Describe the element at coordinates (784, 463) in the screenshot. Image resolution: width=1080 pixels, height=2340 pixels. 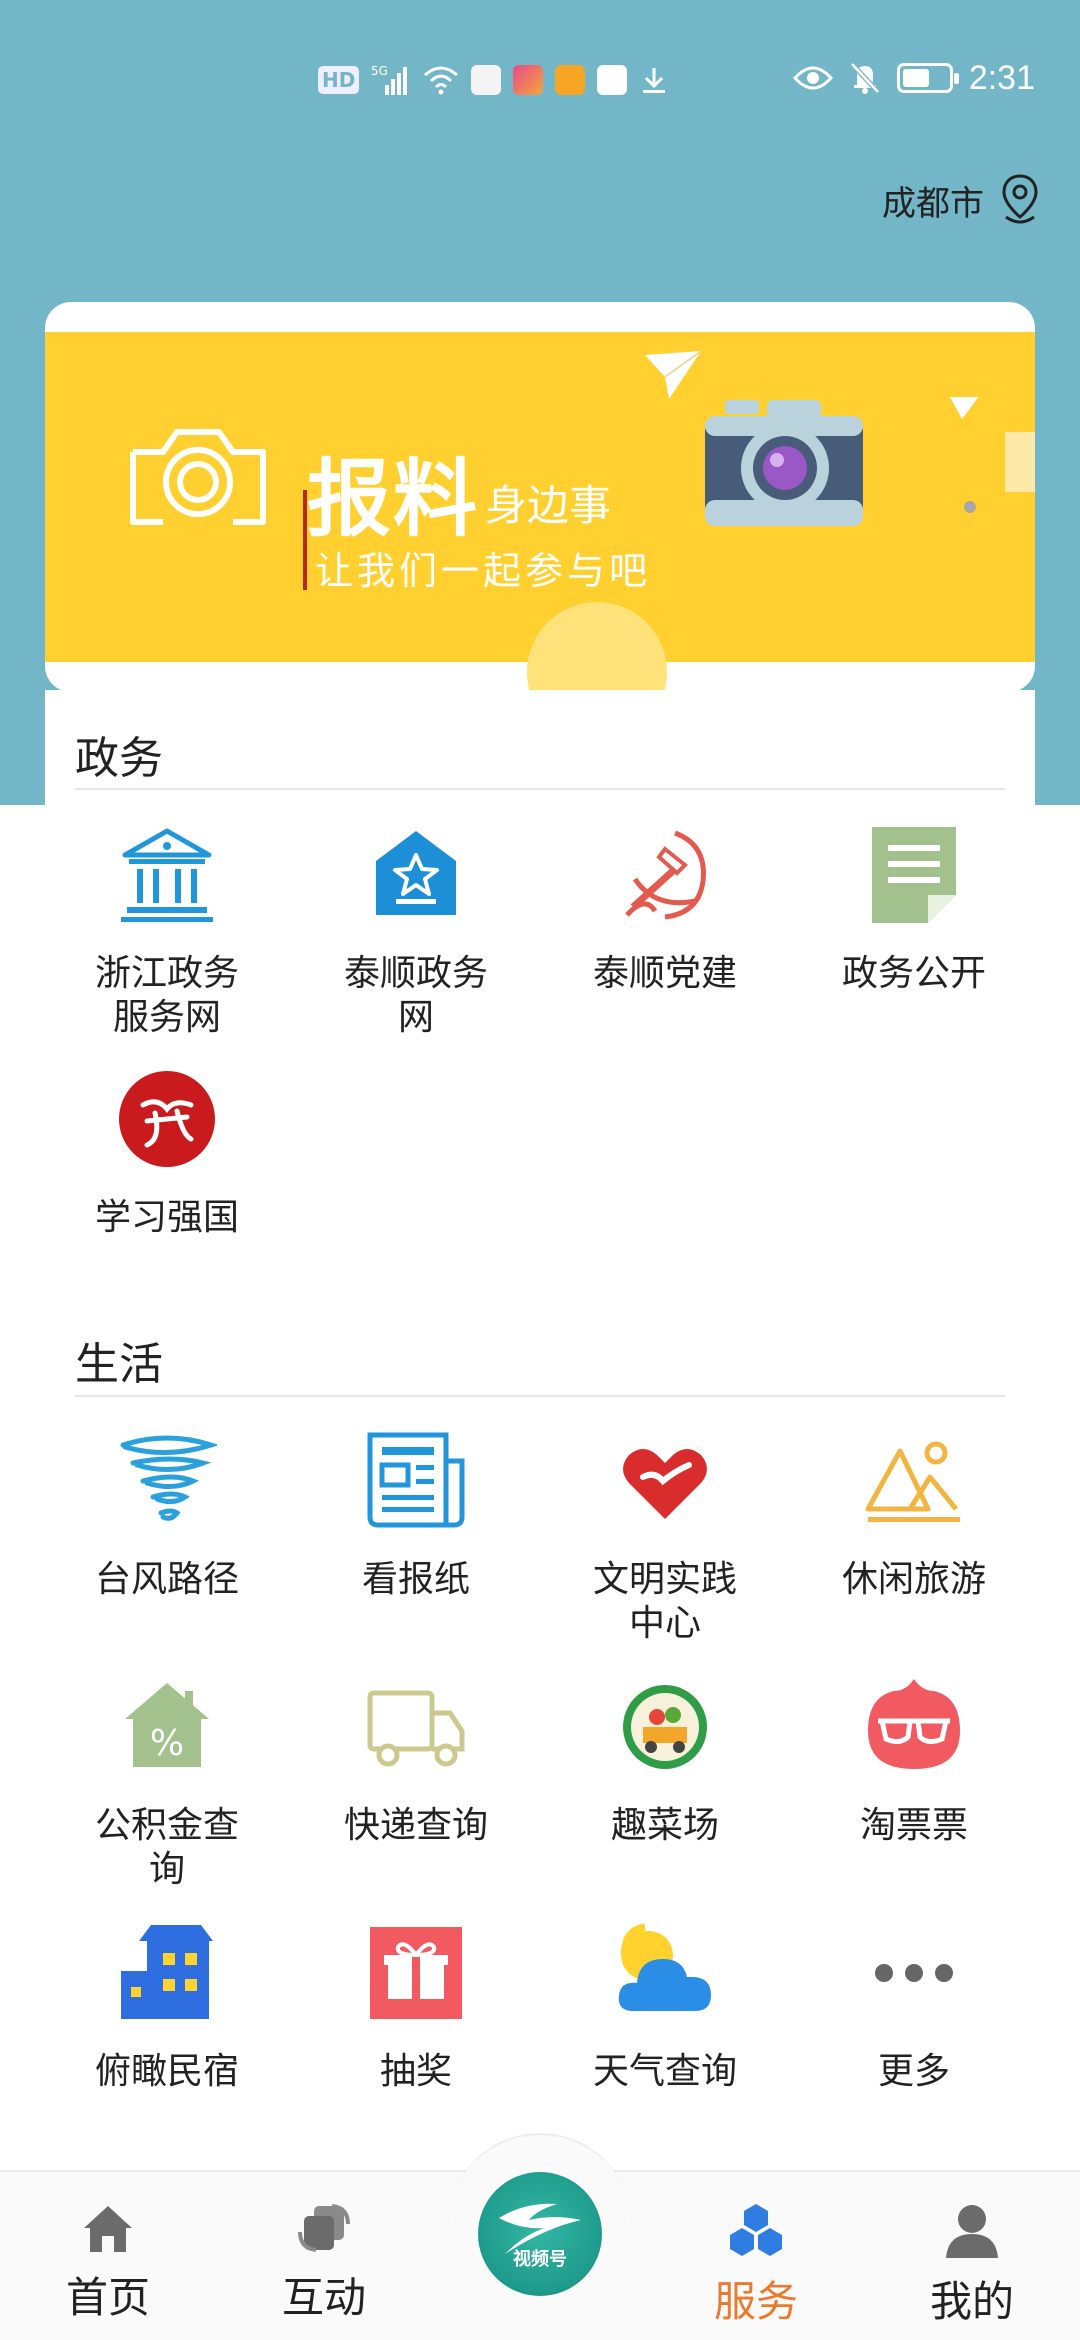
I see `camera-illustration-icon` at that location.